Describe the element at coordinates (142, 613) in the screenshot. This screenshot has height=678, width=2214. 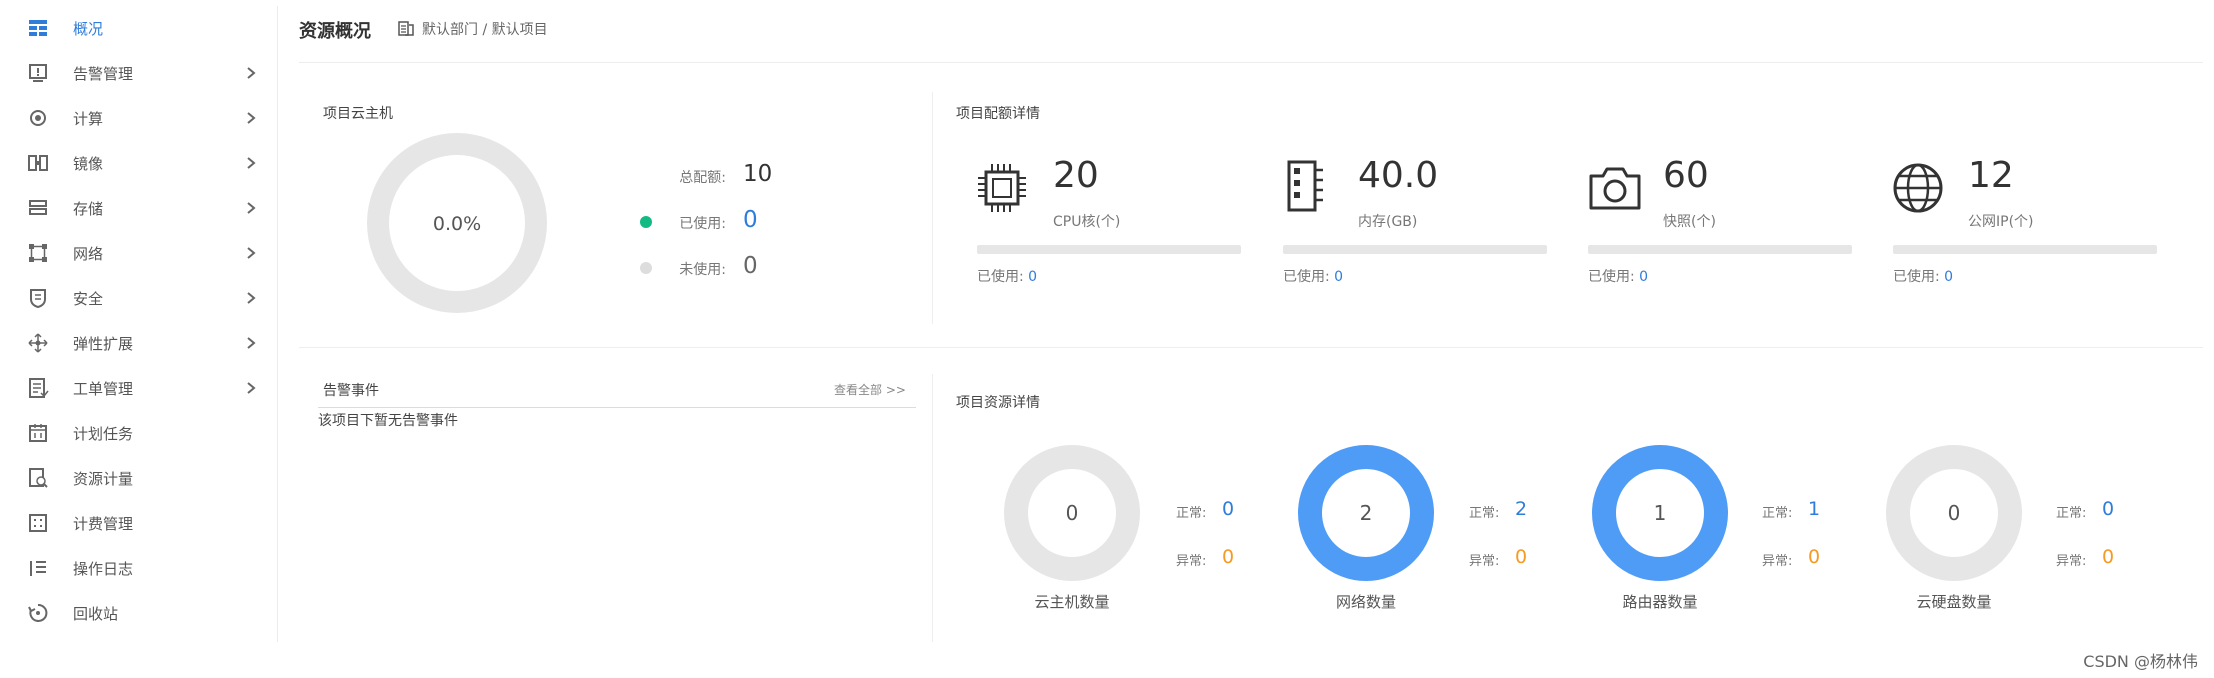
I see `sidebar-item-recycle: 回收站` at that location.